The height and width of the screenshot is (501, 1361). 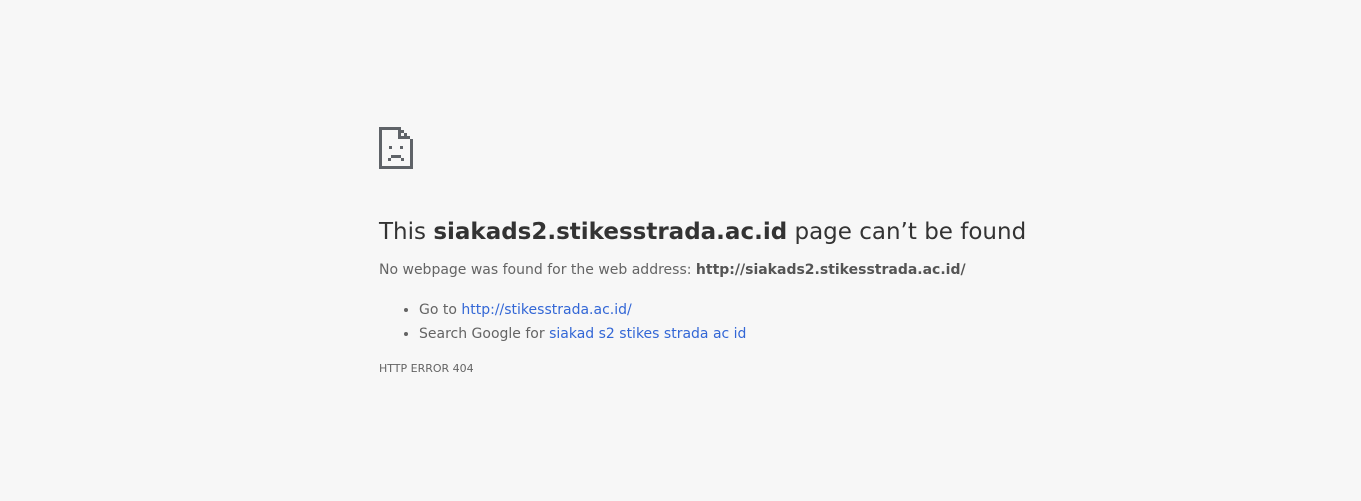 I want to click on go-to-link: http://stikesstrada.ac.id/, so click(x=546, y=310).